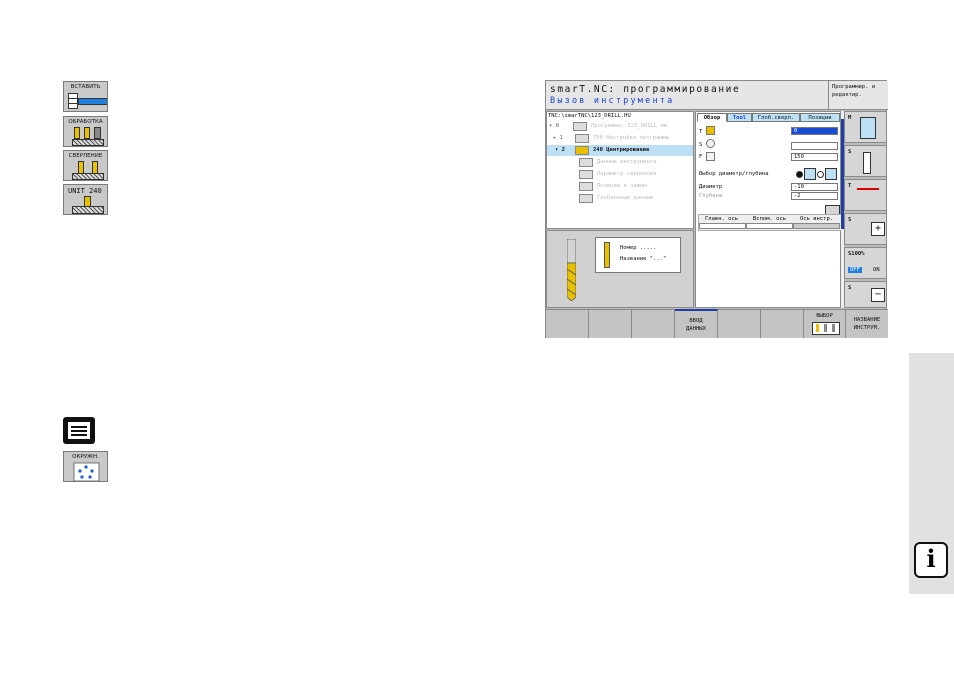 This screenshot has height=673, width=954. Describe the element at coordinates (88, 205) in the screenshot. I see `centering-glyph-icon` at that location.